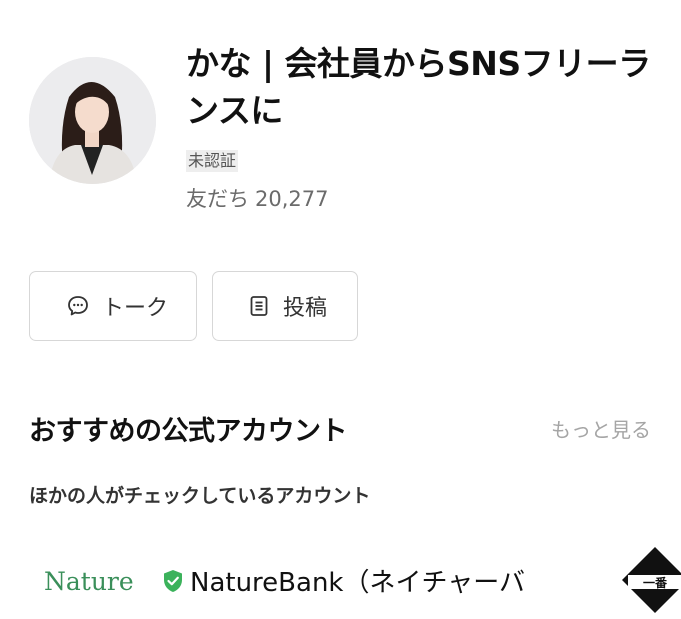 The height and width of the screenshot is (619, 681). What do you see at coordinates (89, 581) in the screenshot?
I see `naturebank-logo-text: Nature` at bounding box center [89, 581].